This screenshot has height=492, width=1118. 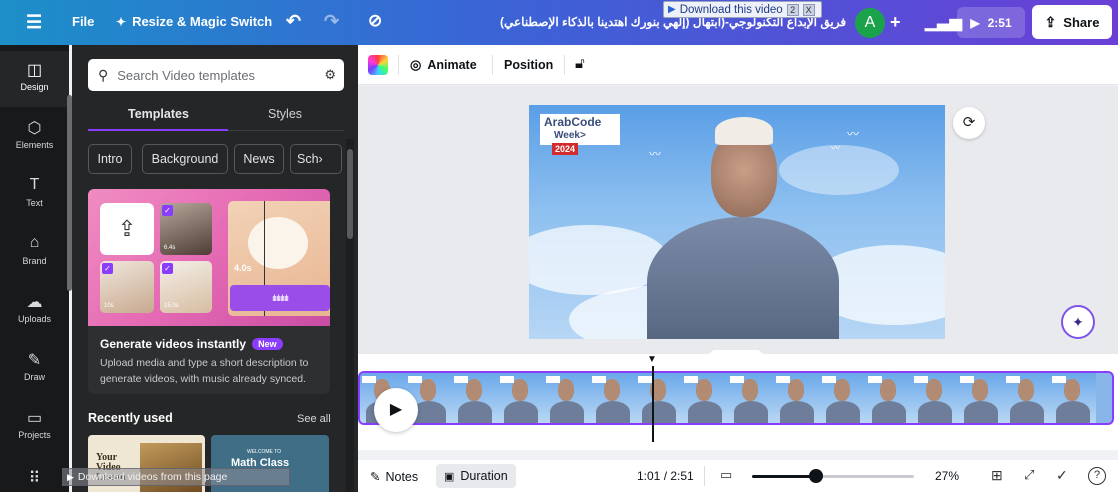 What do you see at coordinates (171, 306) in the screenshot?
I see `tile-duration-label: 15.0s` at bounding box center [171, 306].